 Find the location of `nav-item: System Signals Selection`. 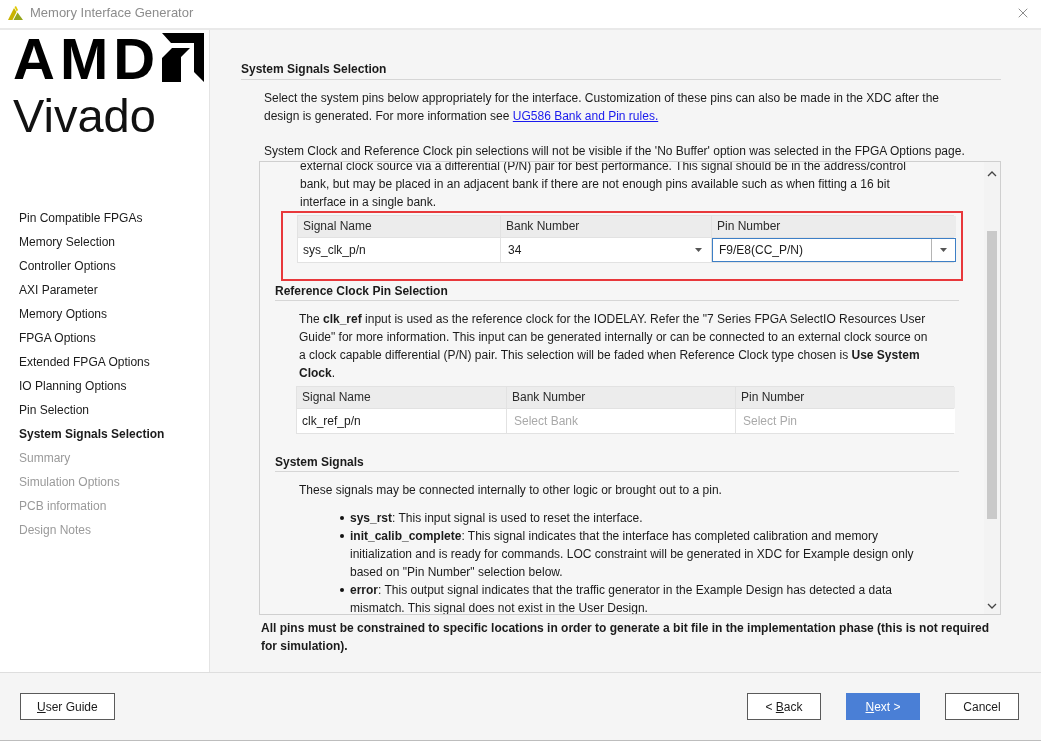

nav-item: System Signals Selection is located at coordinates (104, 434).